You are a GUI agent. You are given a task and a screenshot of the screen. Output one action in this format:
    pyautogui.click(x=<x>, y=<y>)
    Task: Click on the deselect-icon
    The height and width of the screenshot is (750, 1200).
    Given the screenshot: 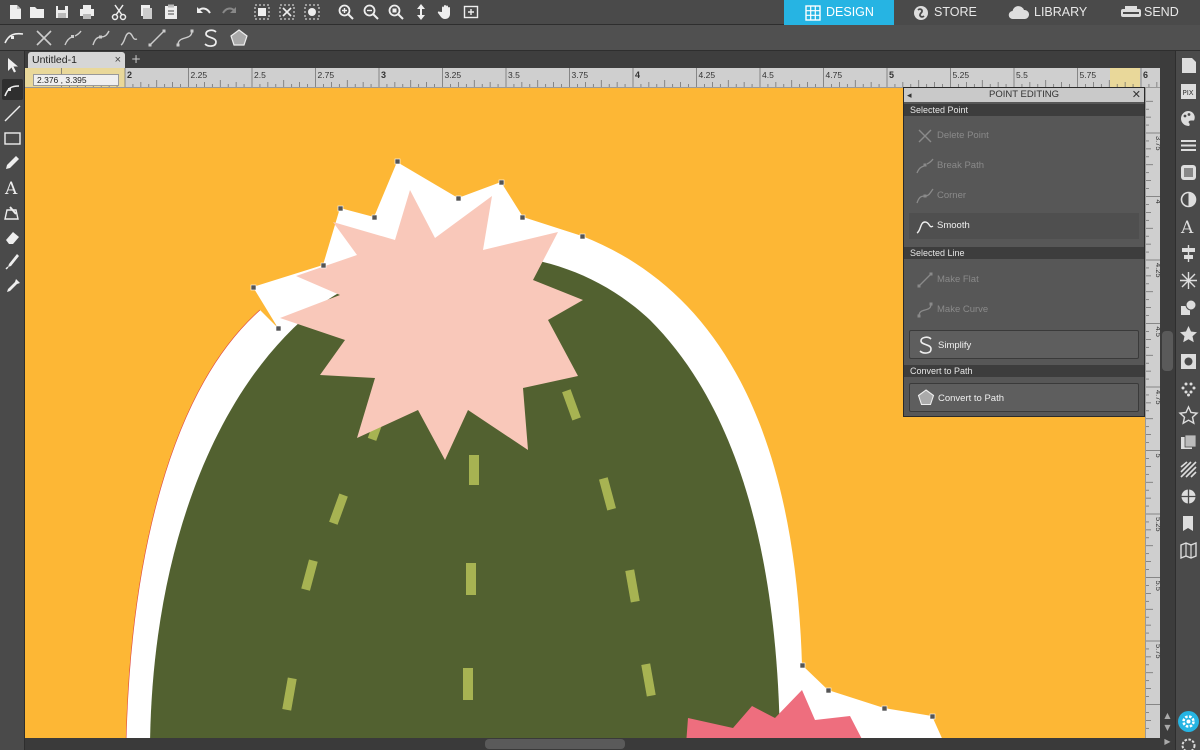 What is the action you would take?
    pyautogui.click(x=287, y=12)
    